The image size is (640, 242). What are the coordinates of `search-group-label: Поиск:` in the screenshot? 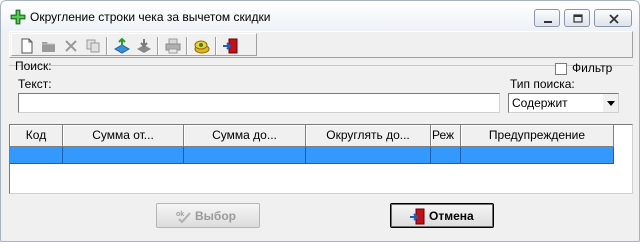 It's located at (33, 66).